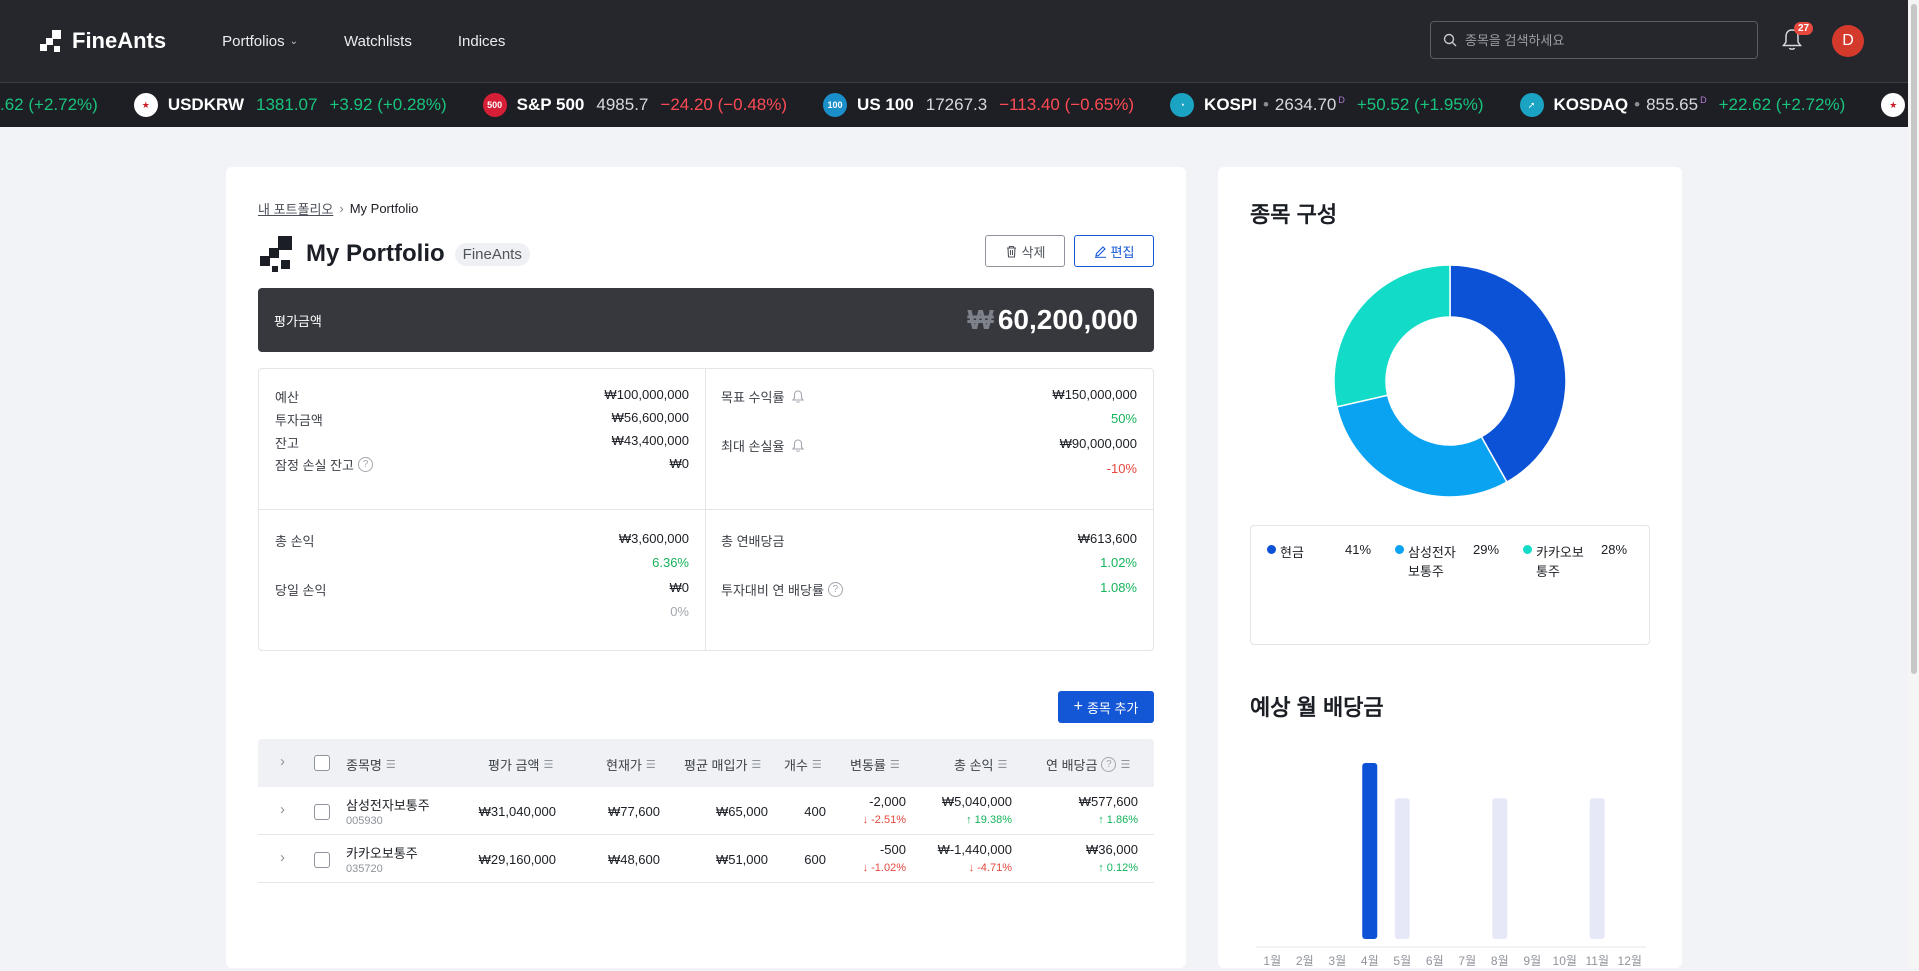 The image size is (1919, 971). What do you see at coordinates (314, 465) in the screenshot?
I see `provisional-loss-label: 잠정 손실 잔고` at bounding box center [314, 465].